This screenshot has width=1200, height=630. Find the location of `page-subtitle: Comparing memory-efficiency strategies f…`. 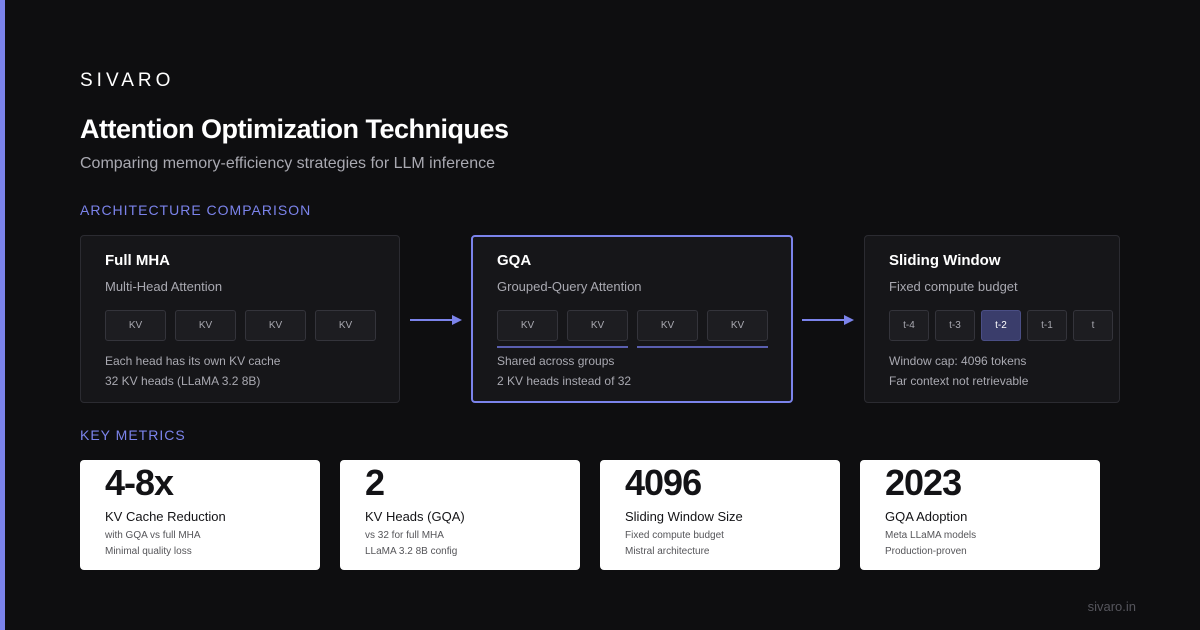

page-subtitle: Comparing memory-efficiency strategies f… is located at coordinates (287, 163).